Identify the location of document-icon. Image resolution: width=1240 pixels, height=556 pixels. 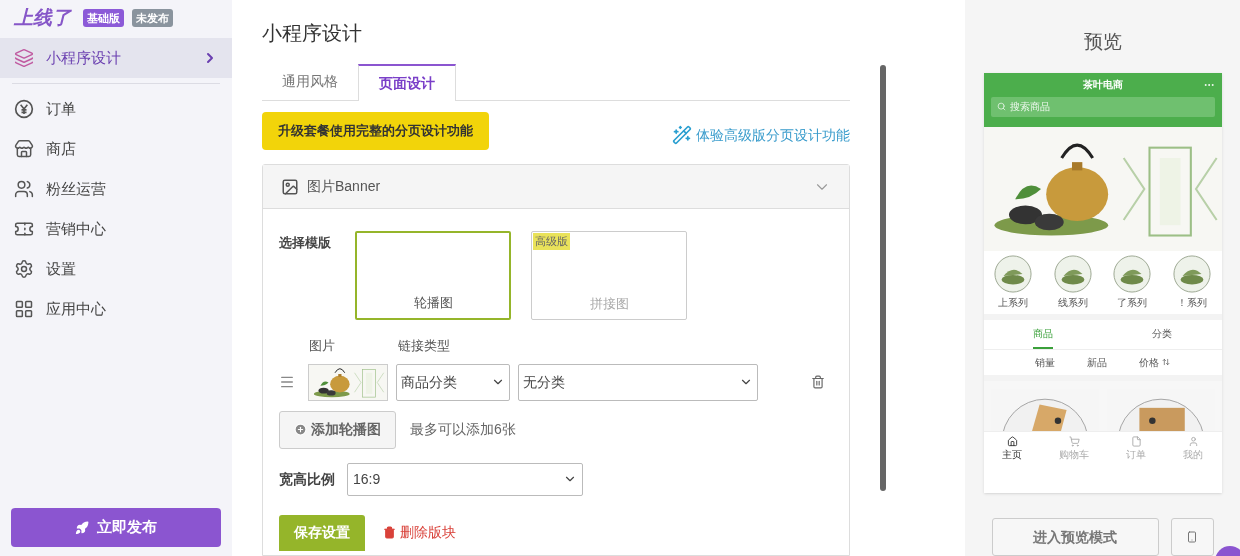
(1136, 441).